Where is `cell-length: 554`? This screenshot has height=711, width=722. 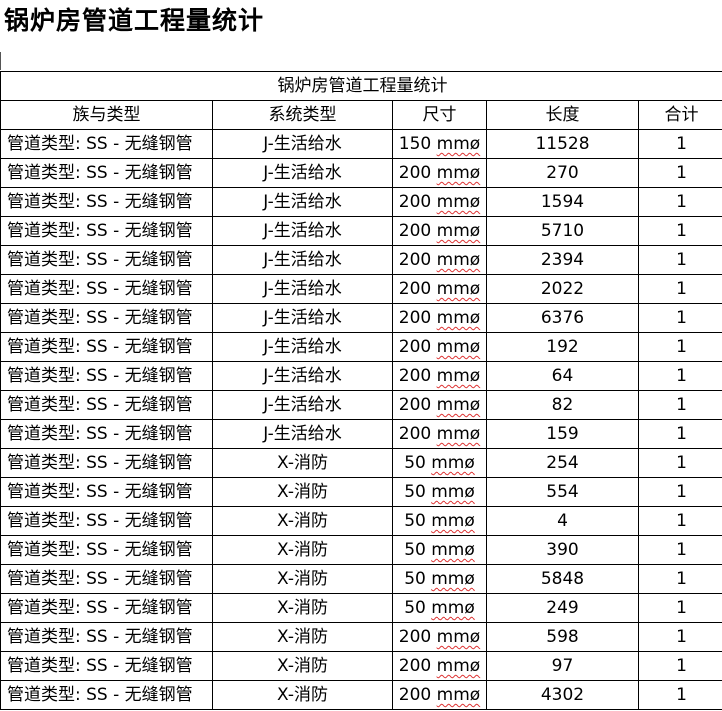 cell-length: 554 is located at coordinates (562, 492).